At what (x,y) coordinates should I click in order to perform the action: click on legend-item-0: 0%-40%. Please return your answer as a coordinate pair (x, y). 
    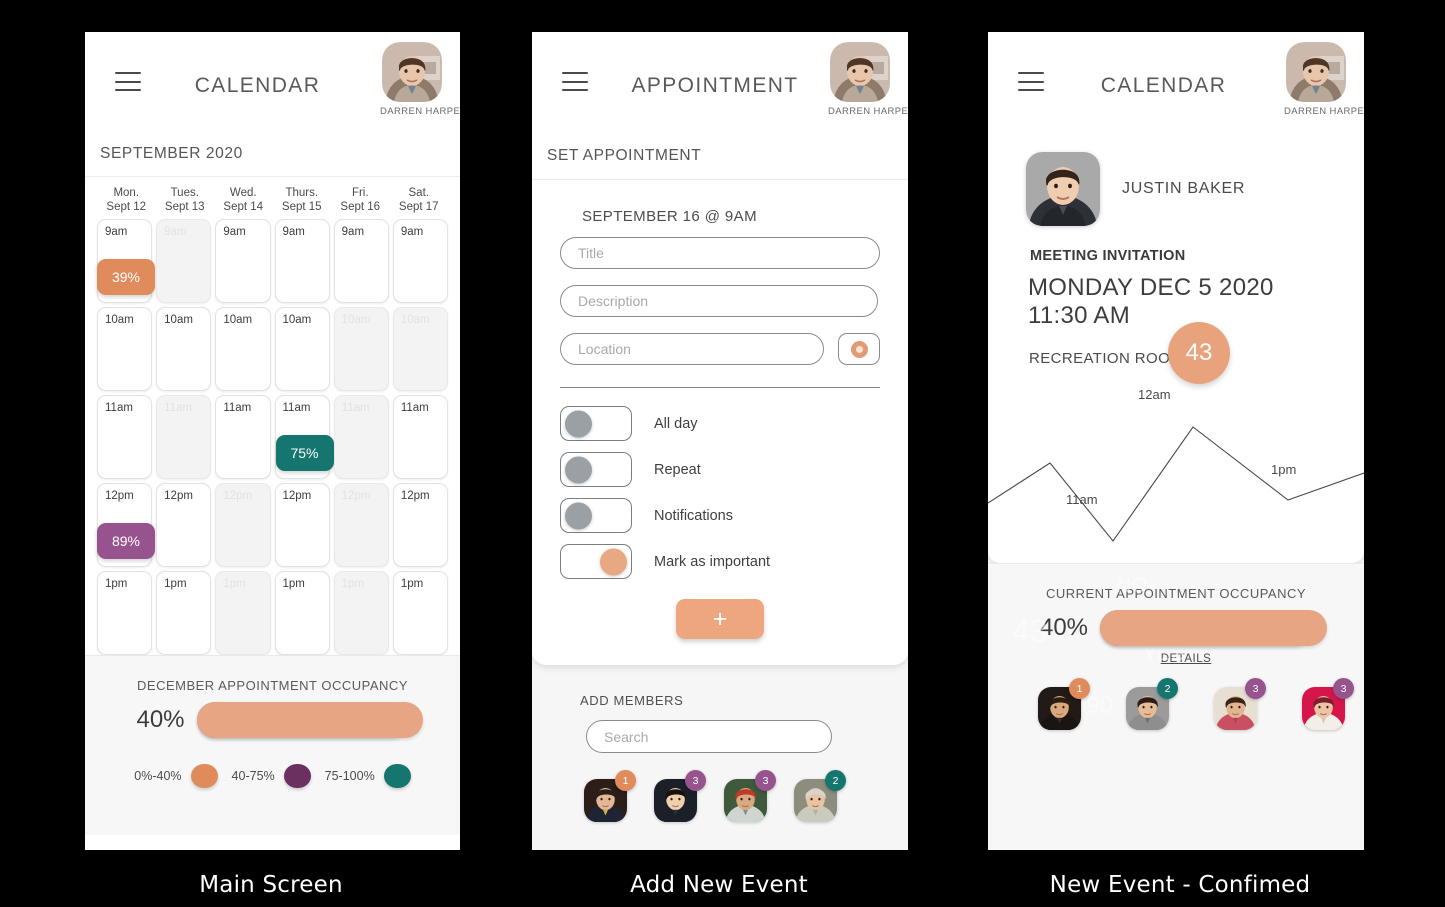
    Looking at the image, I should click on (176, 776).